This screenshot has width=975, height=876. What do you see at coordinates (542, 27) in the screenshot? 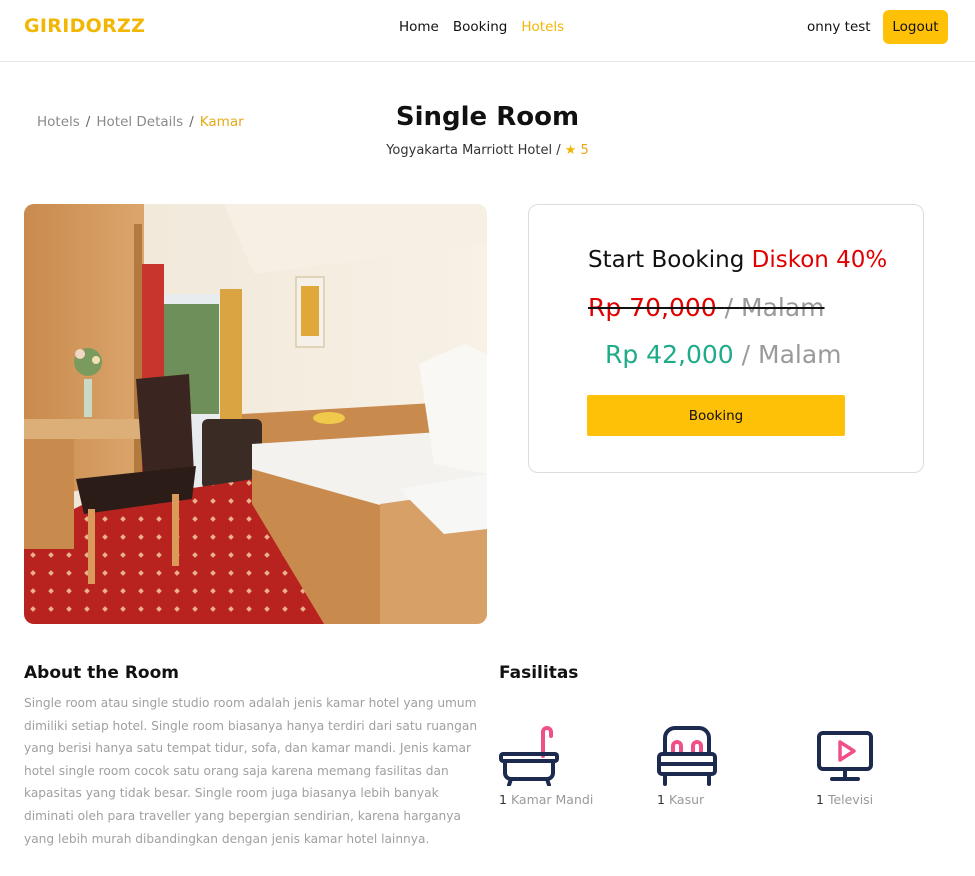
I see `nav-hotels-link: Hotels` at bounding box center [542, 27].